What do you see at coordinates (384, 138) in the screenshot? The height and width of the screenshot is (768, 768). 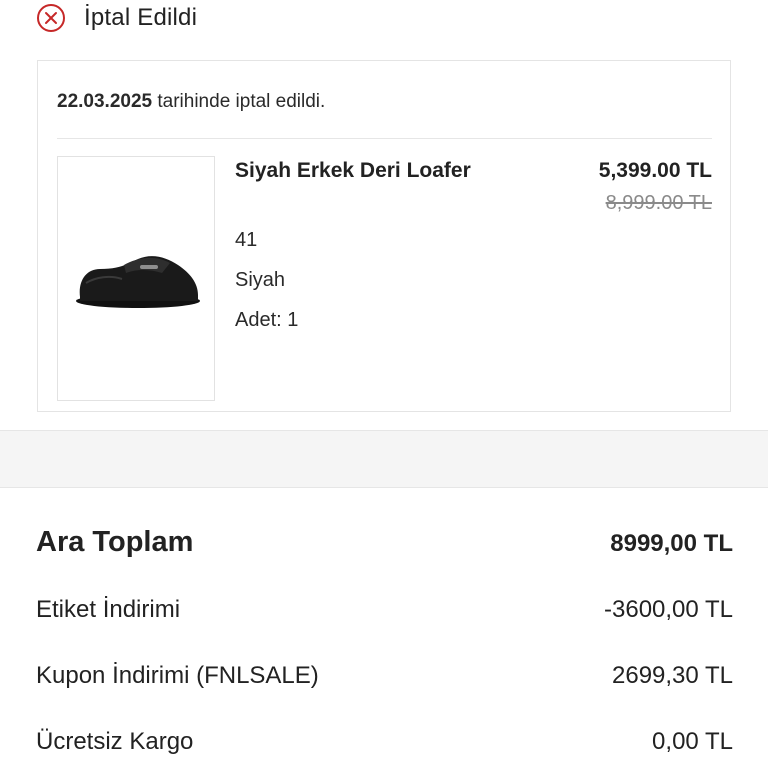 I see `card-divider` at bounding box center [384, 138].